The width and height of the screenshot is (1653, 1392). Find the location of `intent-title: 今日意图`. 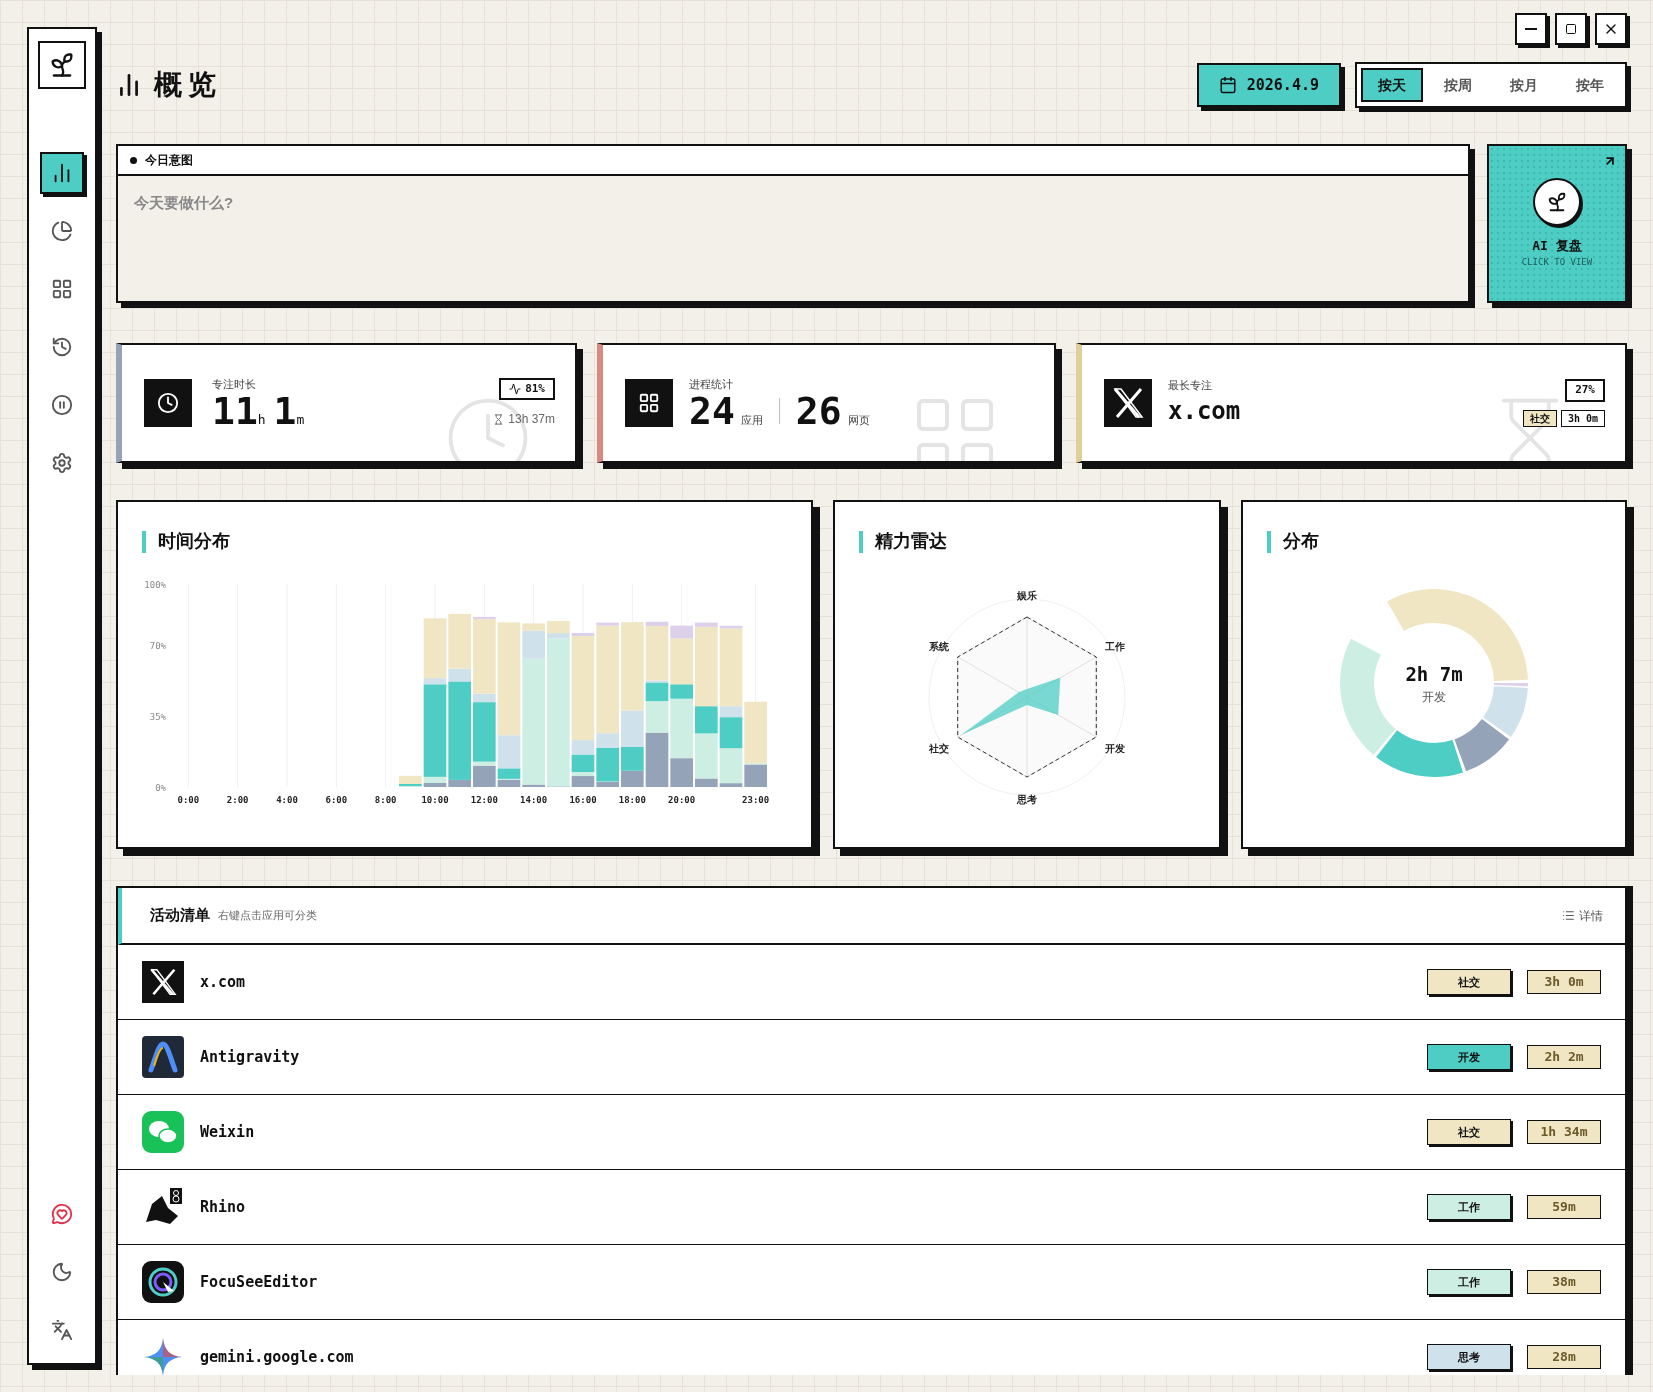

intent-title: 今日意图 is located at coordinates (169, 160).